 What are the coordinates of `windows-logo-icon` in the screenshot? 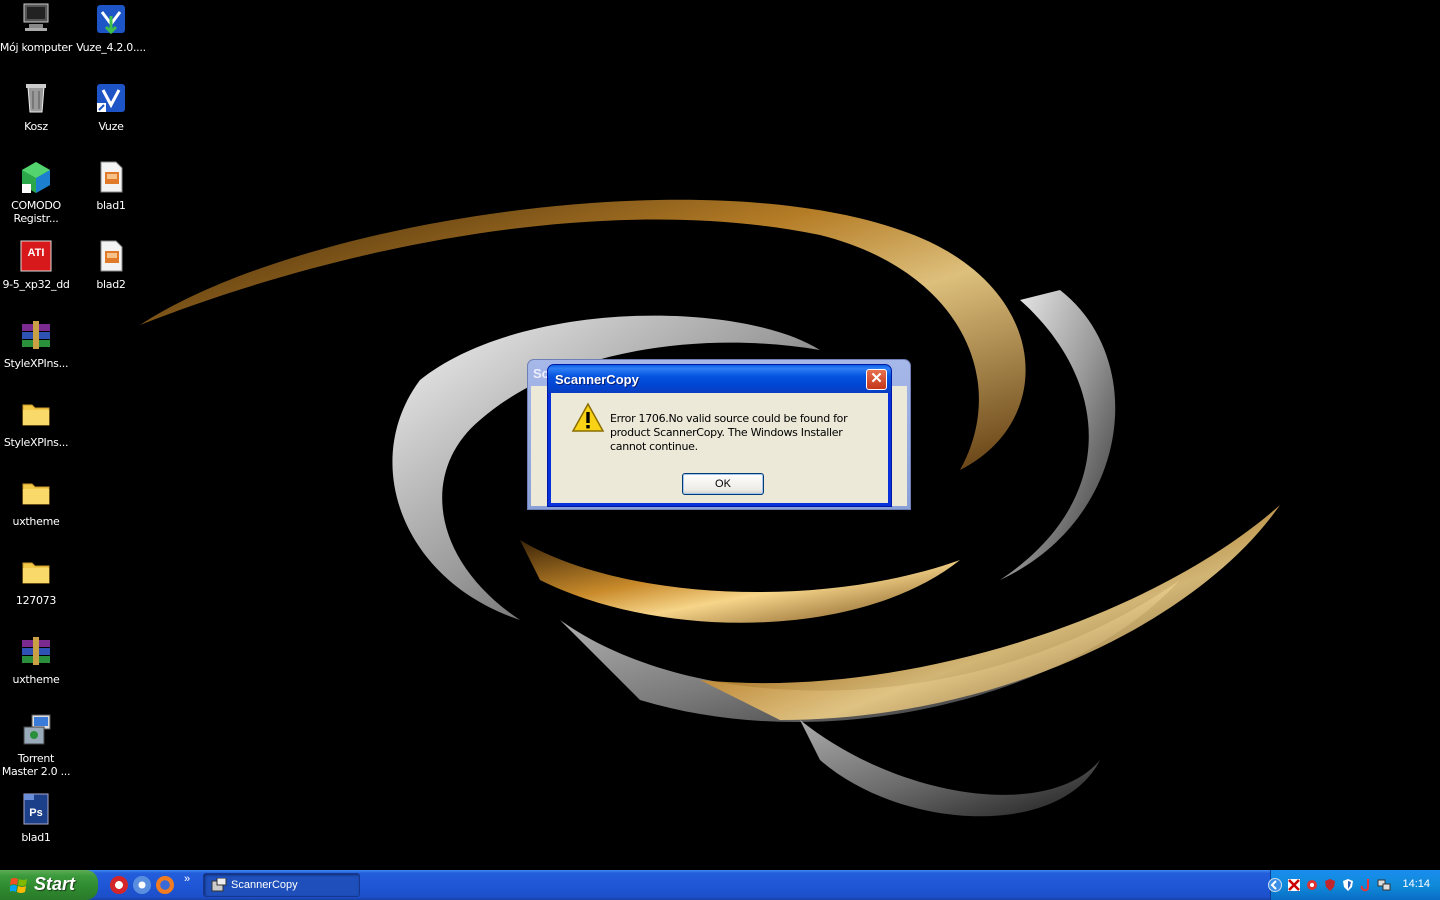 It's located at (18, 885).